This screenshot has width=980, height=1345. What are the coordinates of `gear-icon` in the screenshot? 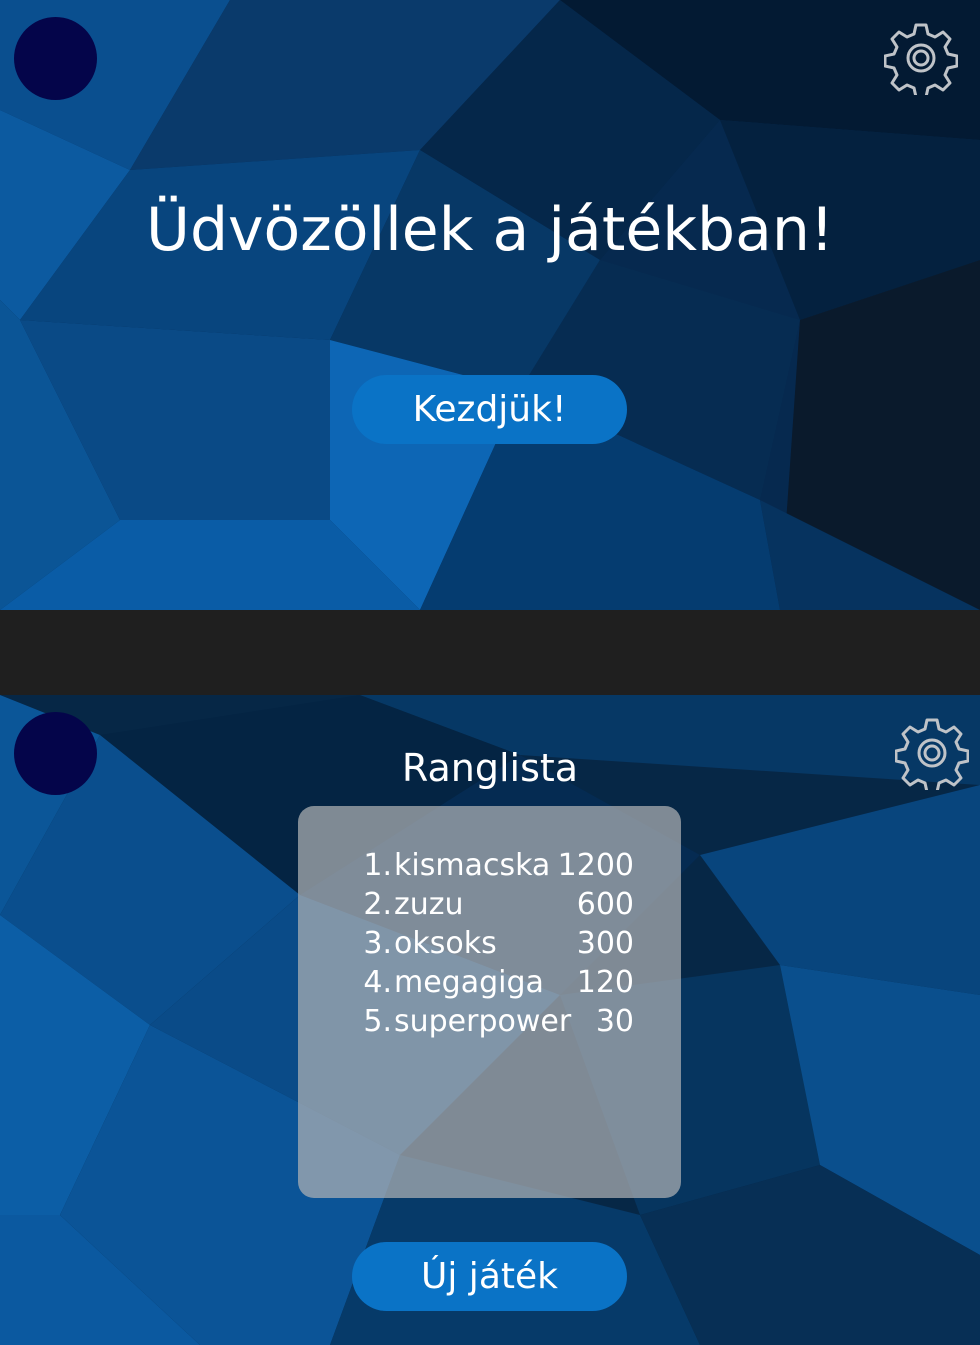 It's located at (921, 58).